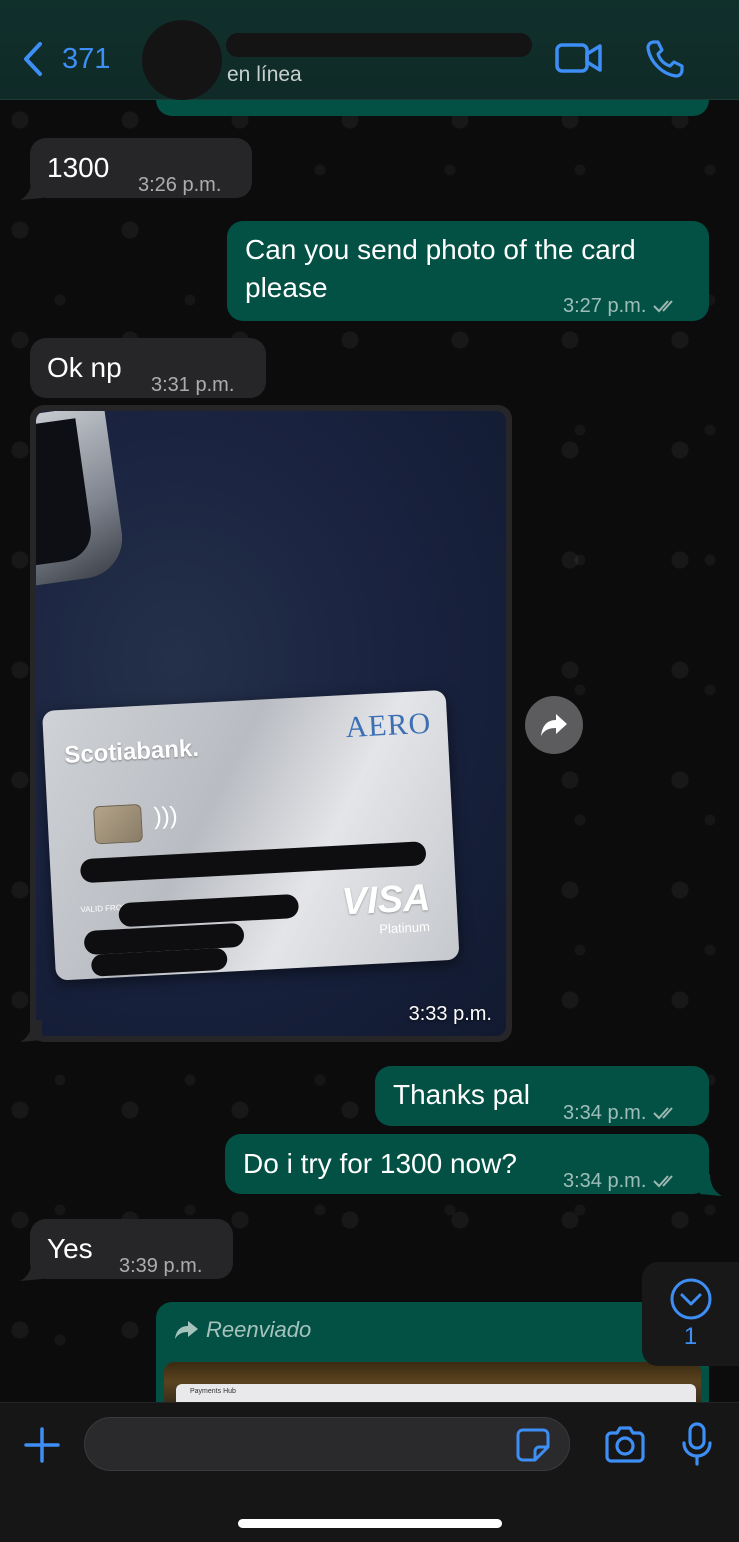 This screenshot has height=1542, width=739. I want to click on voice-call-button, so click(665, 59).